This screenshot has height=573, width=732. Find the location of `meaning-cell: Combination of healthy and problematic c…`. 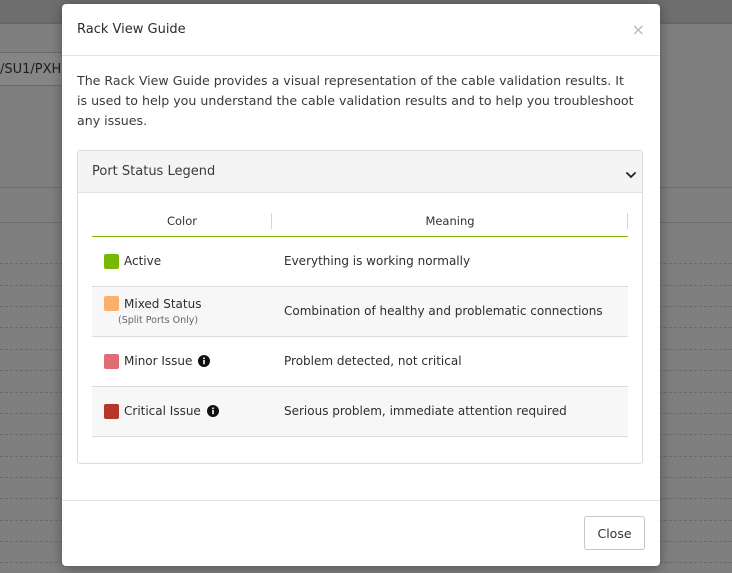

meaning-cell: Combination of healthy and problematic c… is located at coordinates (450, 311).